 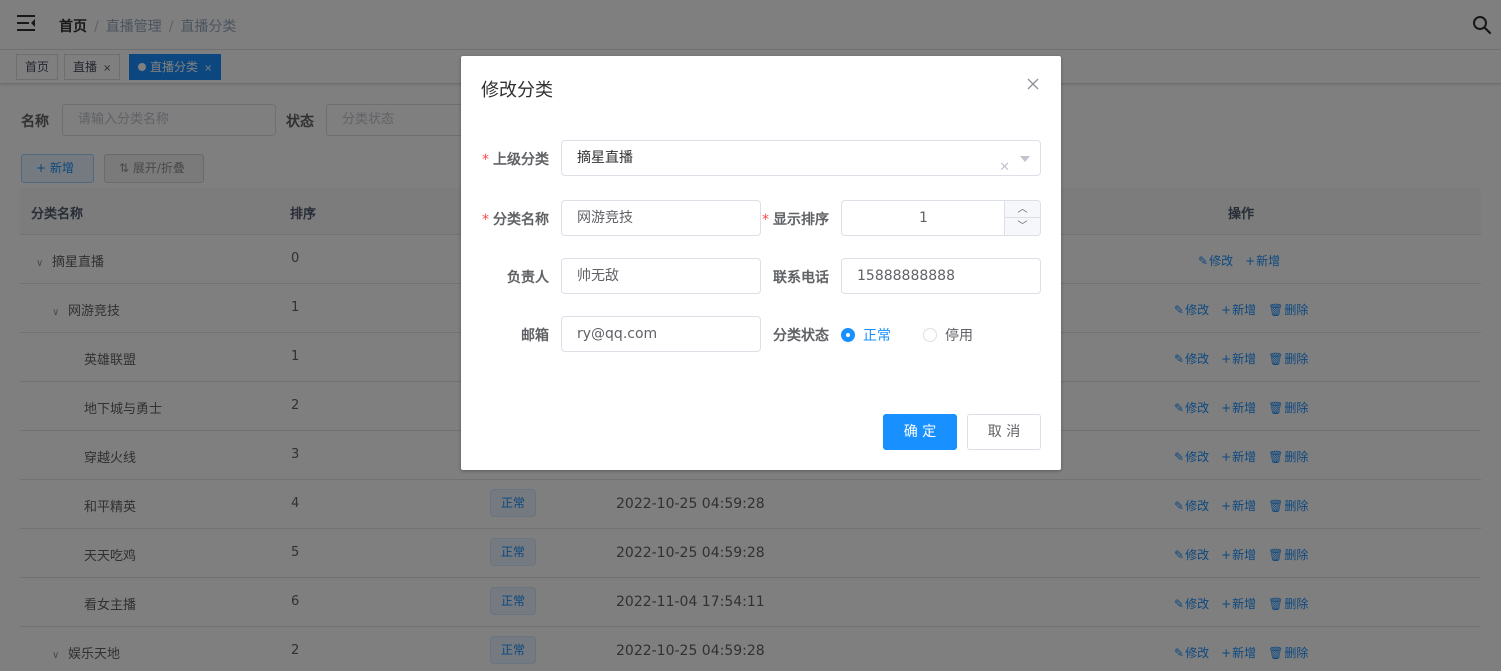 What do you see at coordinates (517, 90) in the screenshot?
I see `dialog-title: 修改分类` at bounding box center [517, 90].